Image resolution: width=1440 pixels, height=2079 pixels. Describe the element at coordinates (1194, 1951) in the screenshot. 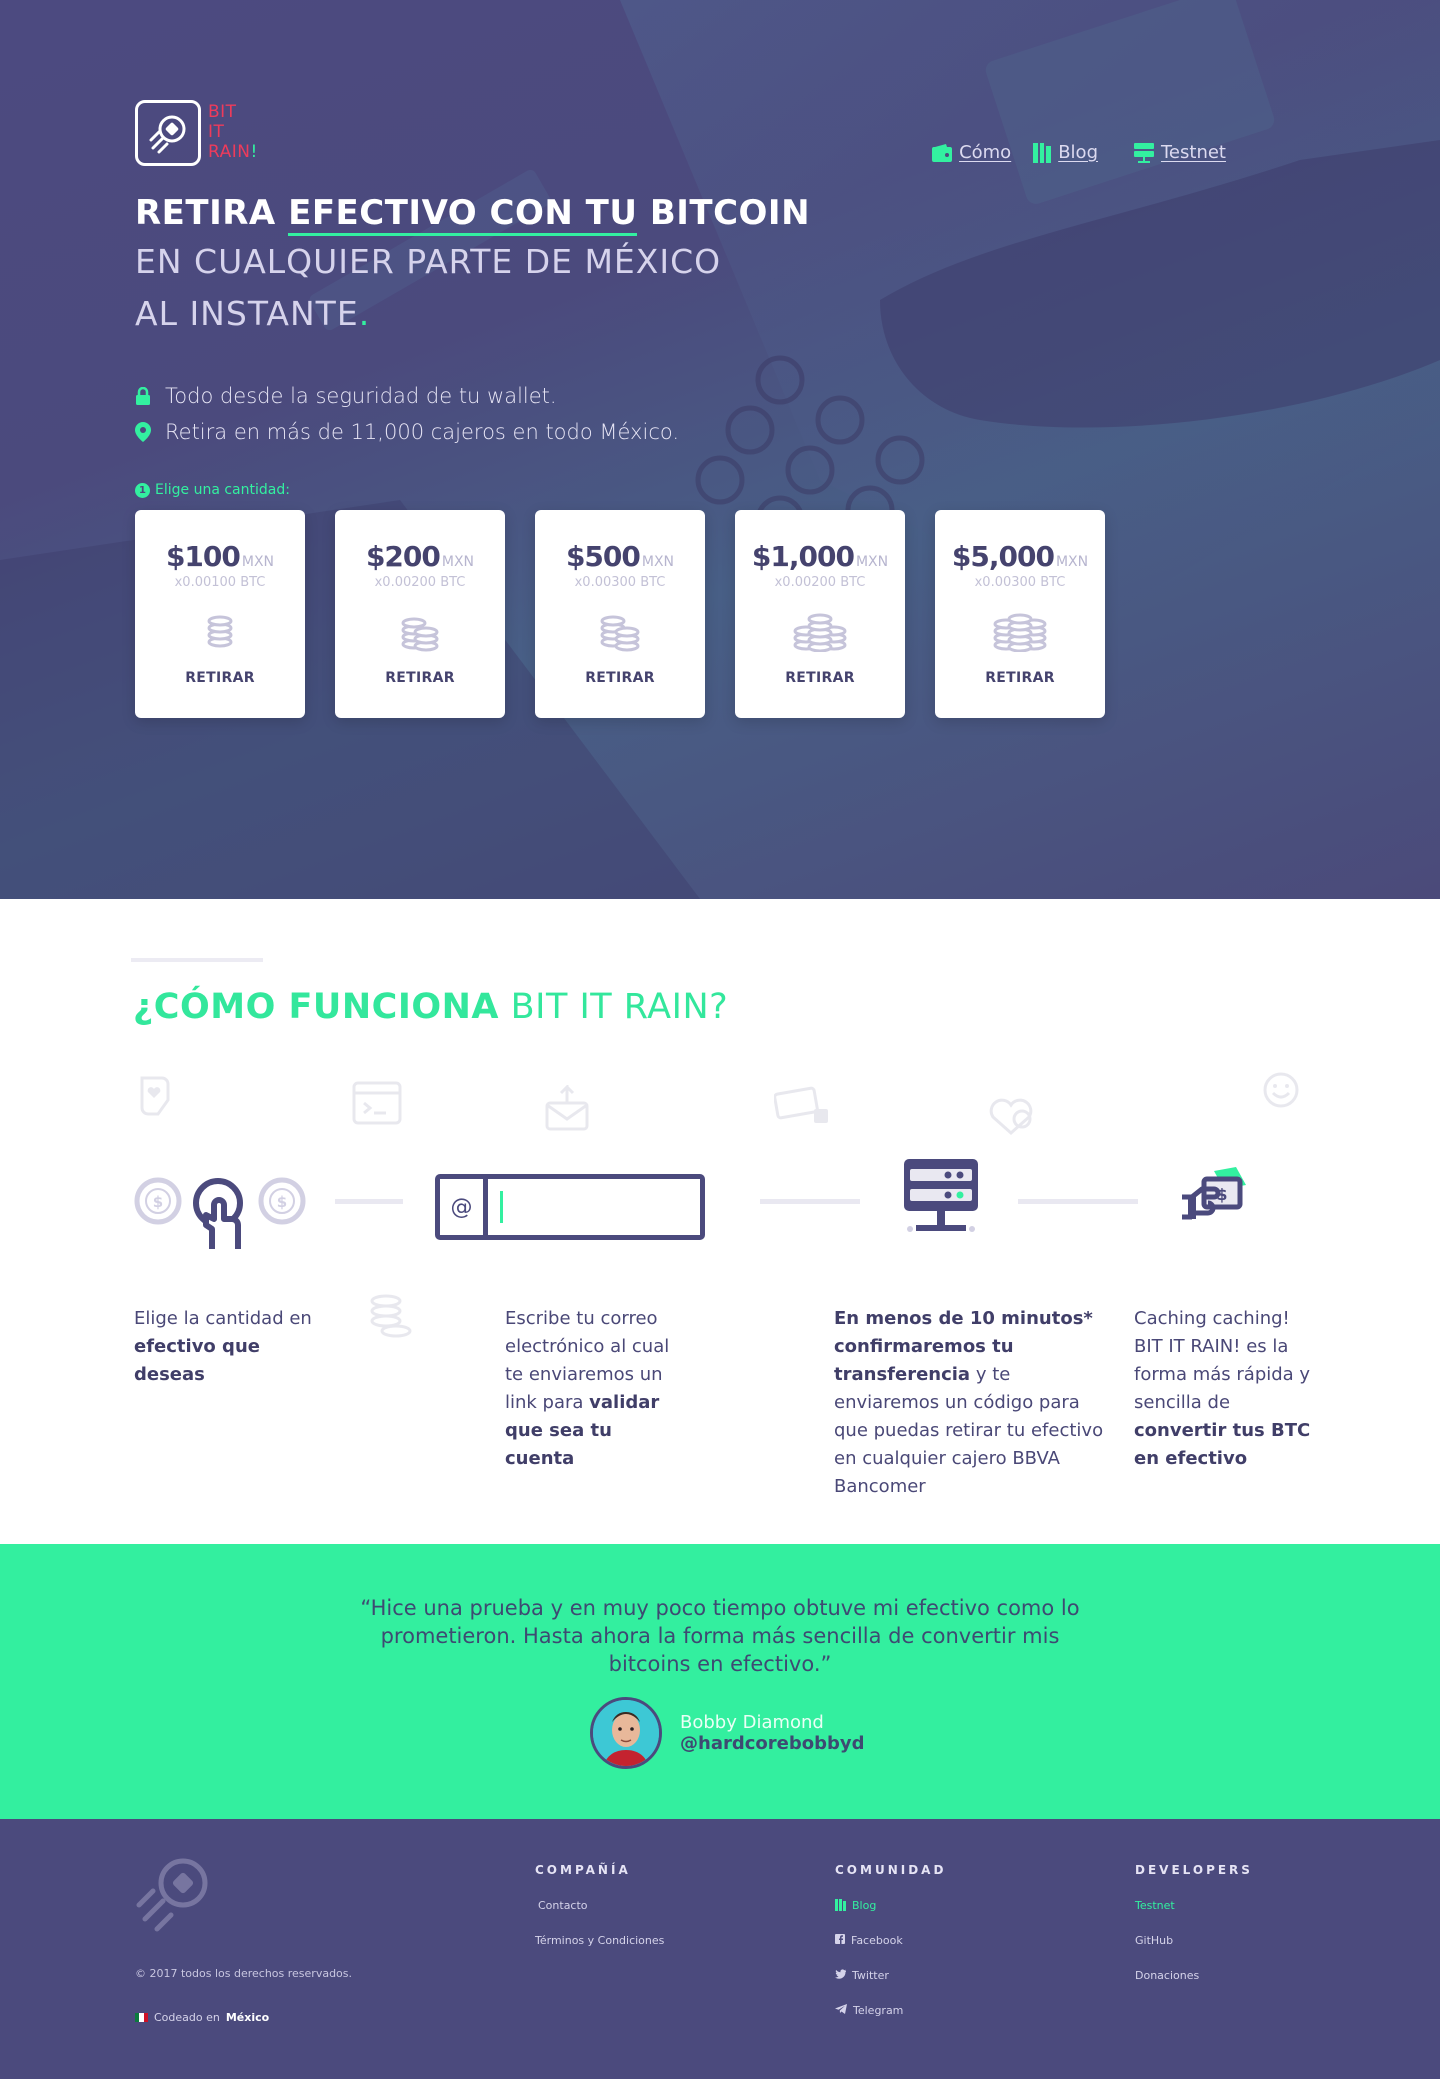

I see `footer-link-github: GitHub` at that location.